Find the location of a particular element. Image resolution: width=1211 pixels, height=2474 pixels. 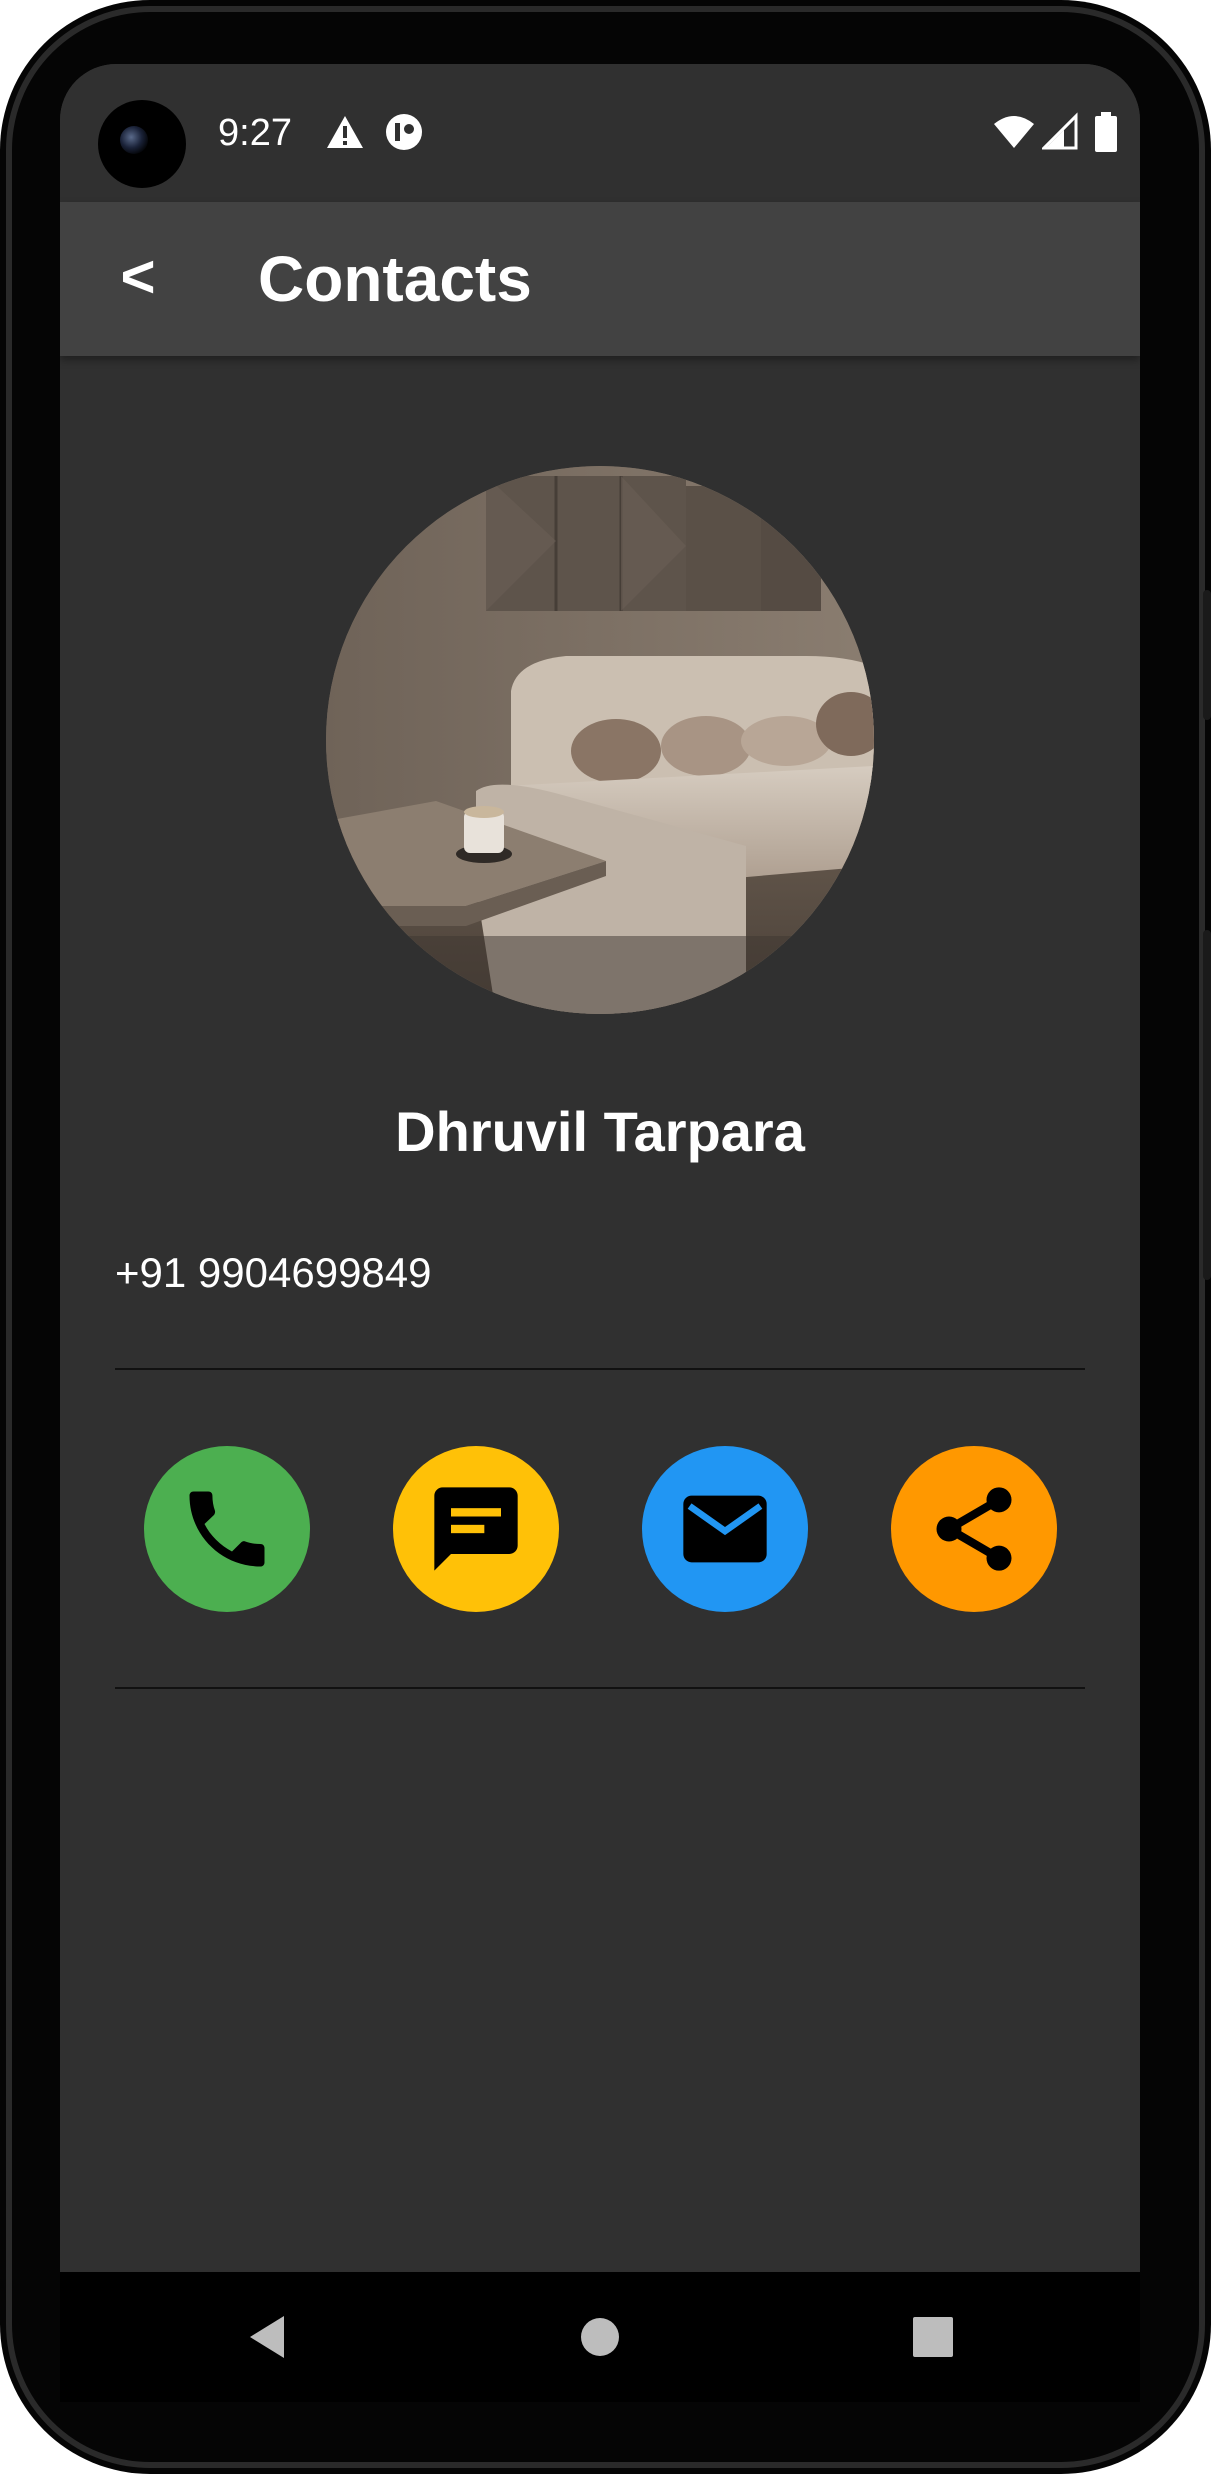

contact-name: Dhruvil Tarpara is located at coordinates (600, 1131).